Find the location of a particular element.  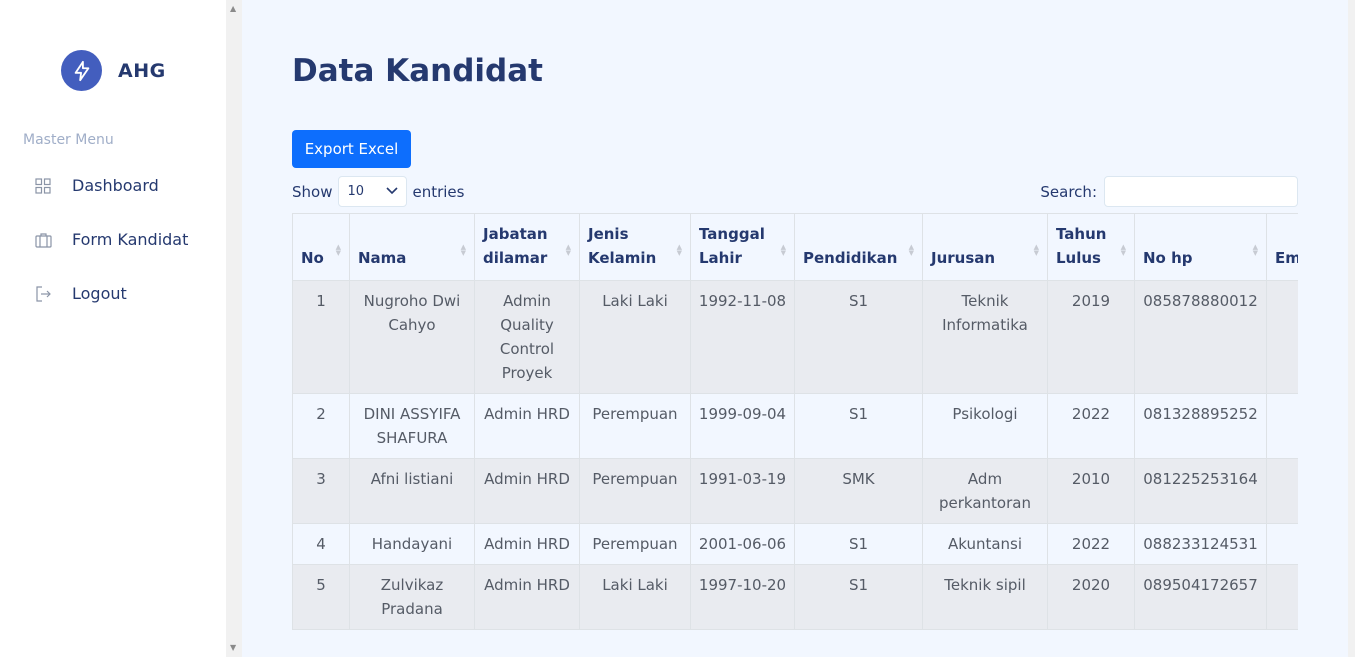

table-cell: 2020 is located at coordinates (1091, 597).